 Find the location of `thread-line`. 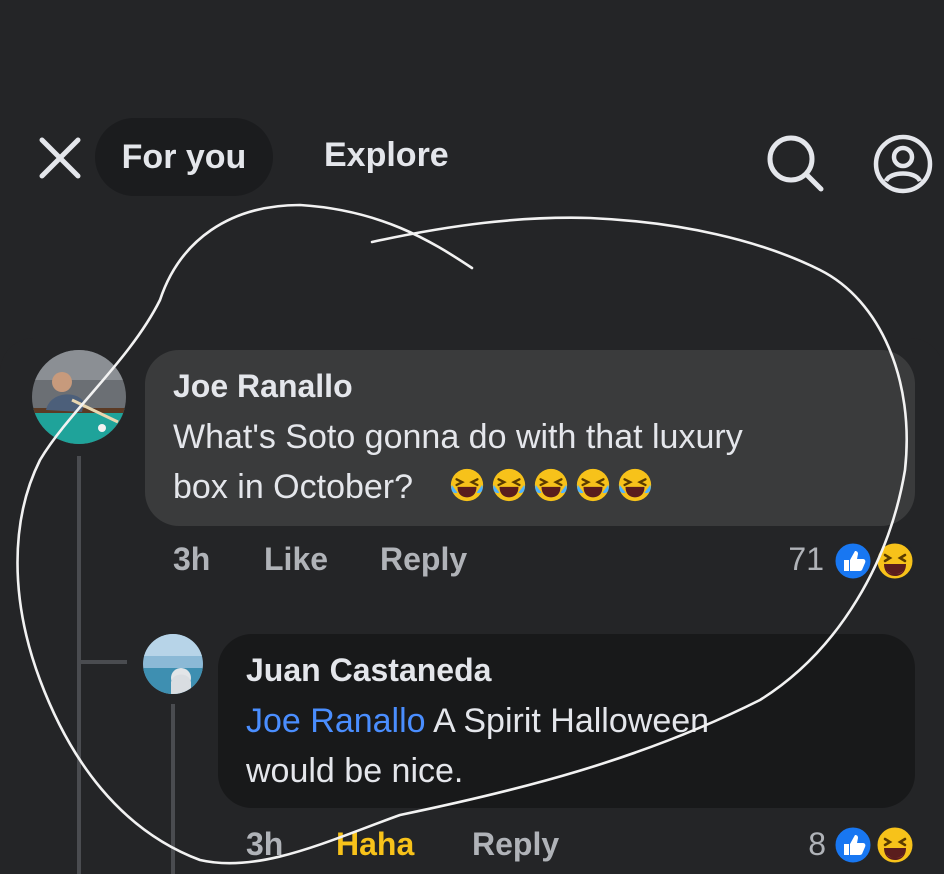

thread-line is located at coordinates (79, 665).